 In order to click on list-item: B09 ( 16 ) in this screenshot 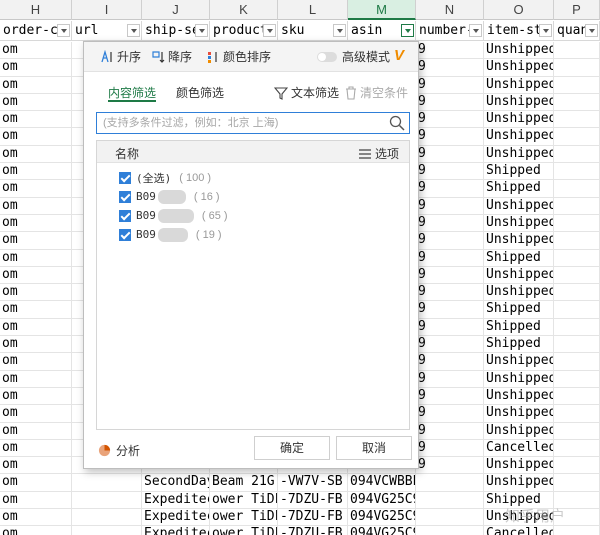, I will do `click(169, 196)`.